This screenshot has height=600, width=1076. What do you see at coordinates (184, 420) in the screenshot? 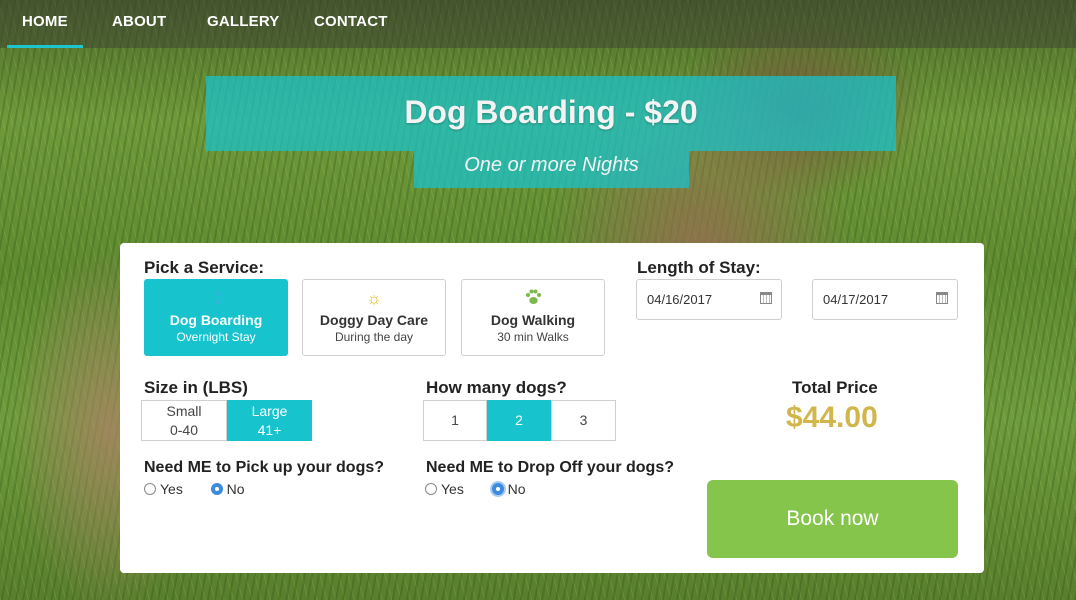
I see `size-option-small: Small 0-40` at bounding box center [184, 420].